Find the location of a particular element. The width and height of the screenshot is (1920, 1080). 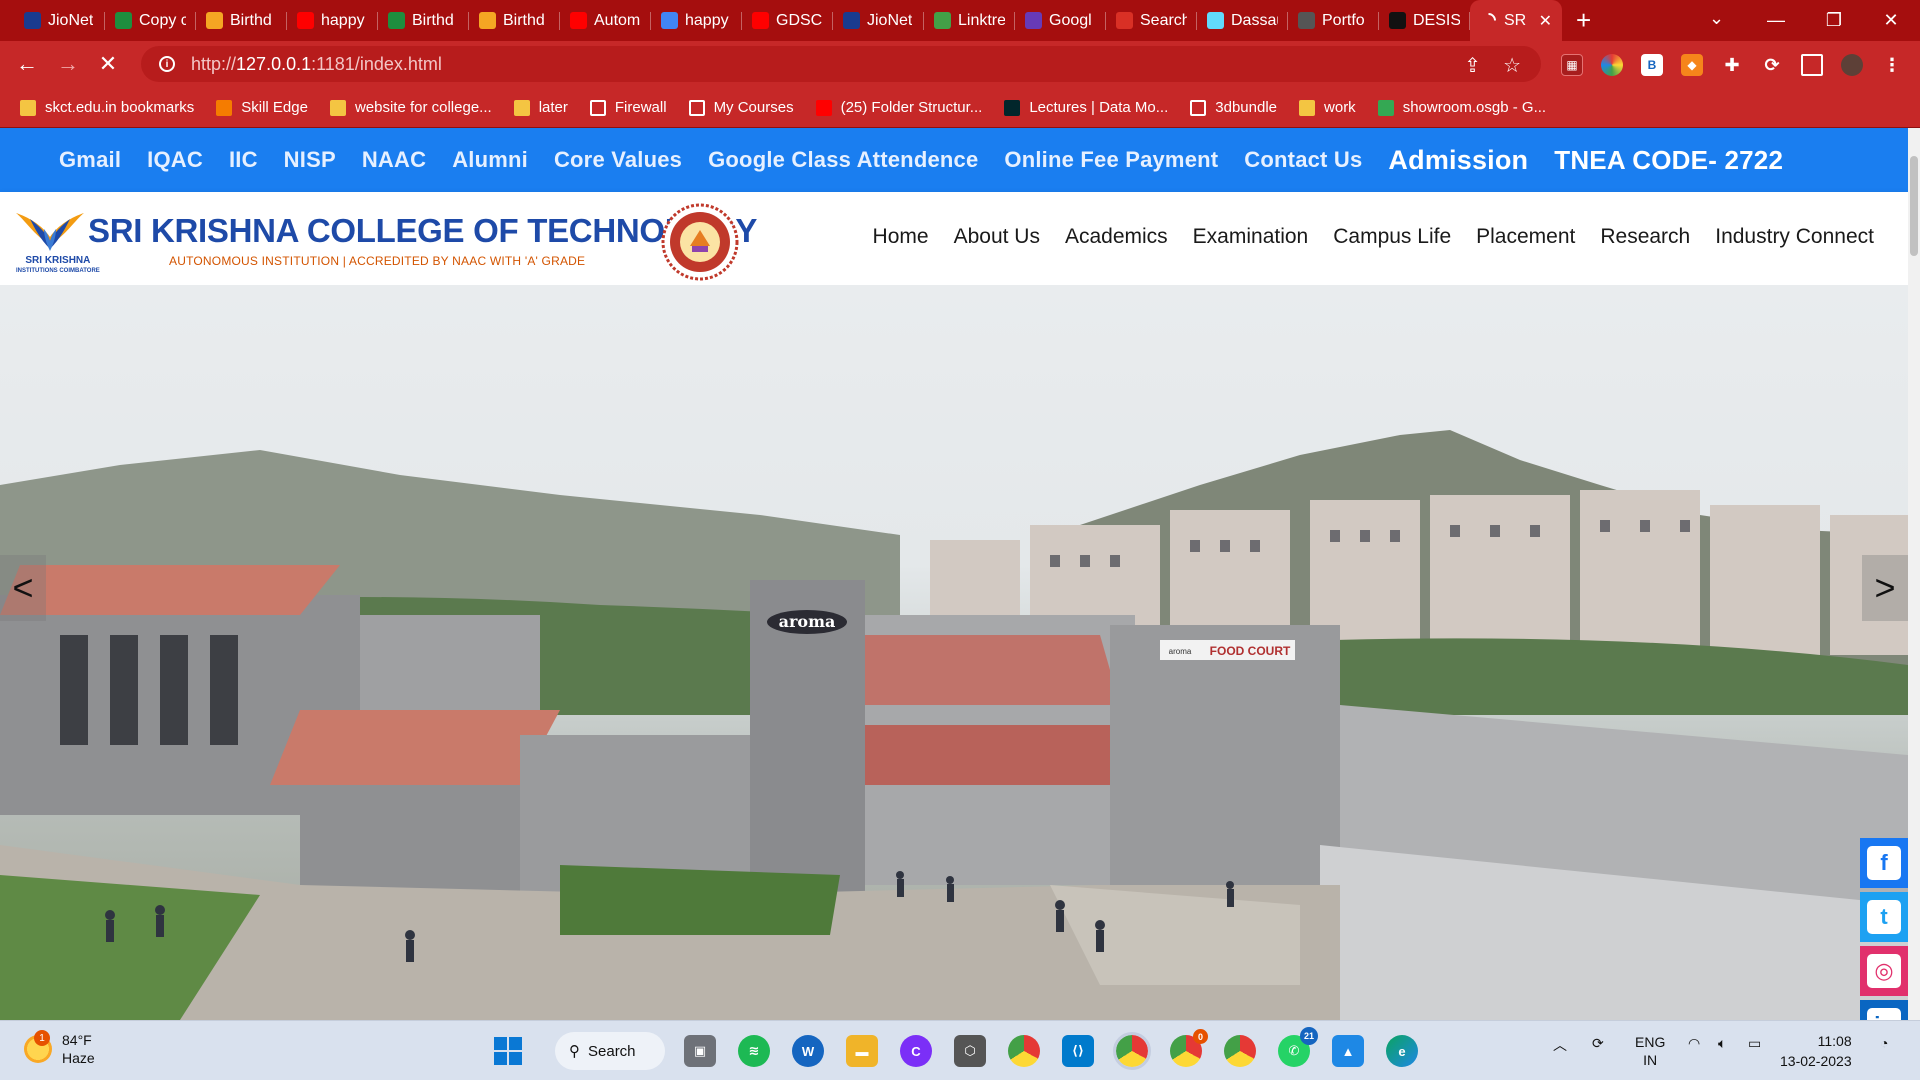

nav-research: Research is located at coordinates (1645, 237).